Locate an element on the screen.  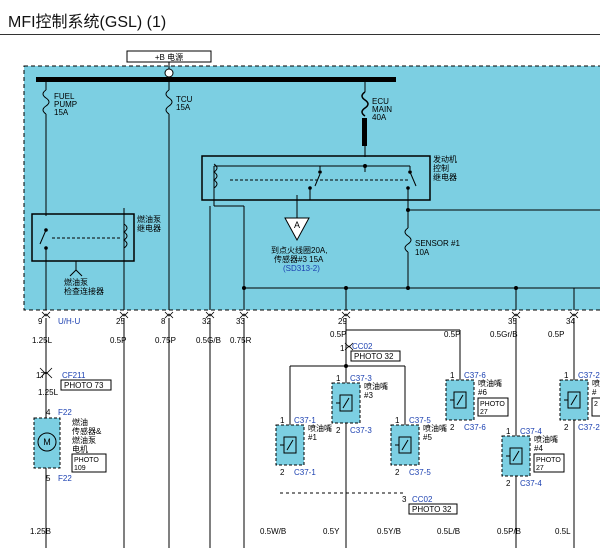
cc02-bot-name: CC02 is located at coordinates (422, 499).